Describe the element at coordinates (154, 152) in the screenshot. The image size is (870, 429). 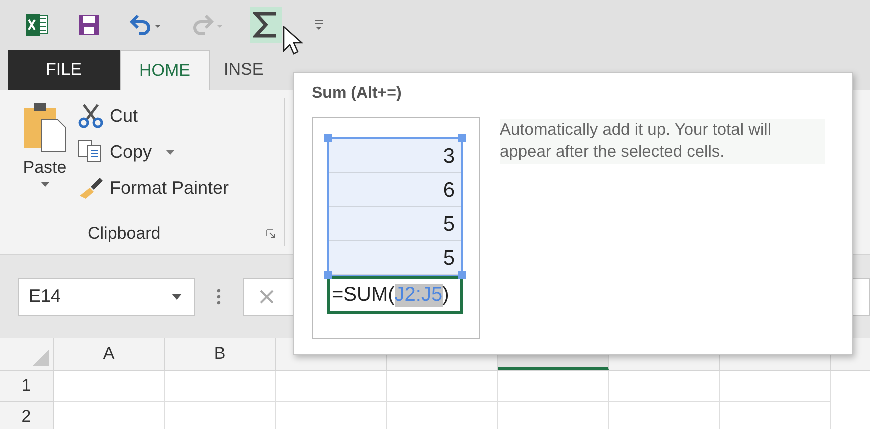
I see `copy-button: Copy` at that location.